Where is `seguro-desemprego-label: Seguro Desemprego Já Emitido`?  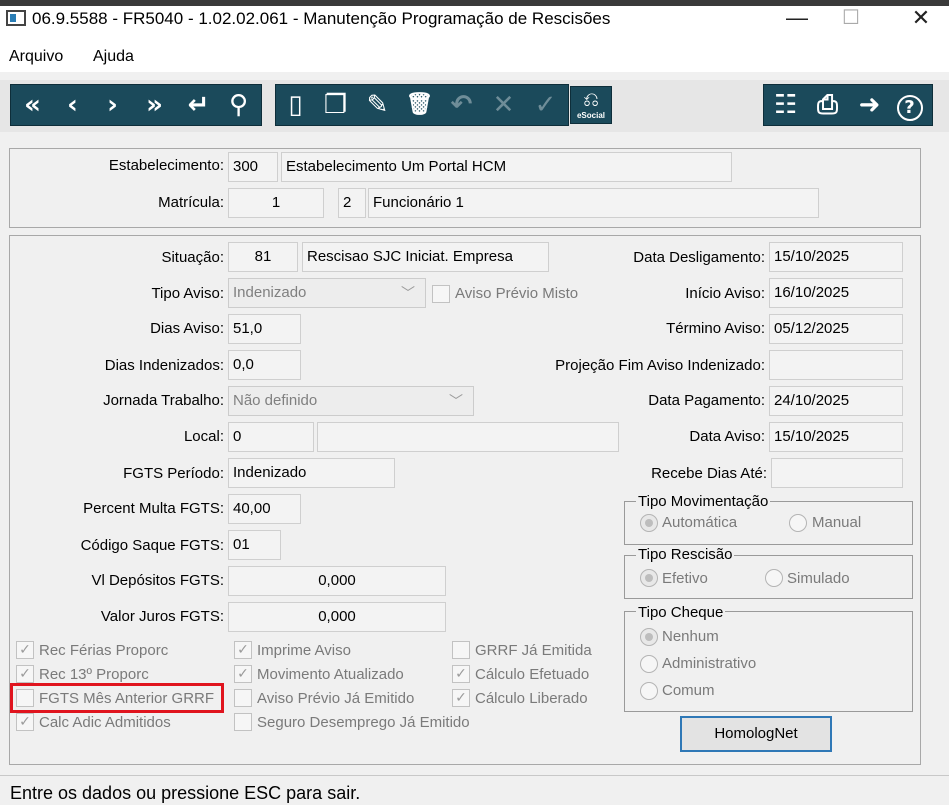
seguro-desemprego-label: Seguro Desemprego Já Emitido is located at coordinates (363, 722).